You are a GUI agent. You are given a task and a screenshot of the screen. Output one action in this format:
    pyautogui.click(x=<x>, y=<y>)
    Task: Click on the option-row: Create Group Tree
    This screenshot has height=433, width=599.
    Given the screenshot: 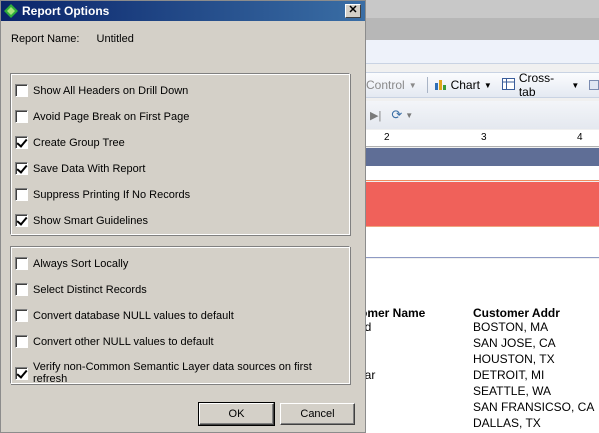 What is the action you would take?
    pyautogui.click(x=70, y=142)
    